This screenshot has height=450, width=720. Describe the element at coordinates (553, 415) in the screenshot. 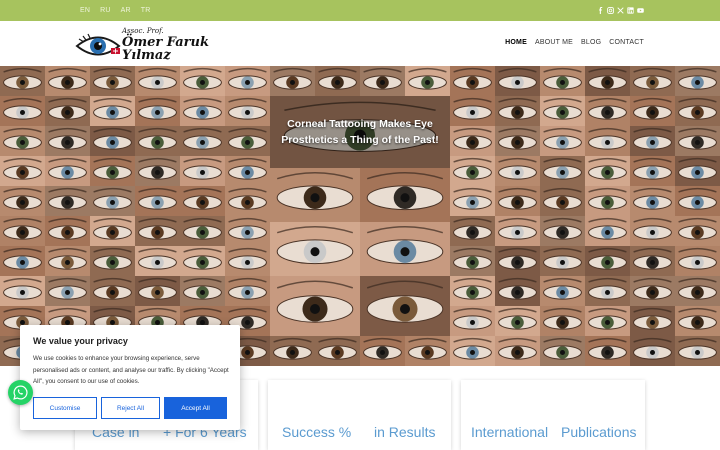

I see `stat-card-publications: International Publications` at that location.